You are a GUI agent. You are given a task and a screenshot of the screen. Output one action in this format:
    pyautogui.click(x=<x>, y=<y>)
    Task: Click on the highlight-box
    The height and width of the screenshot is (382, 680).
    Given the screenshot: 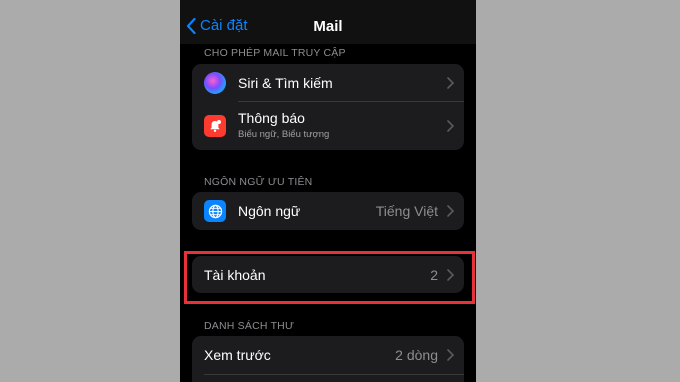 What is the action you would take?
    pyautogui.click(x=329, y=277)
    